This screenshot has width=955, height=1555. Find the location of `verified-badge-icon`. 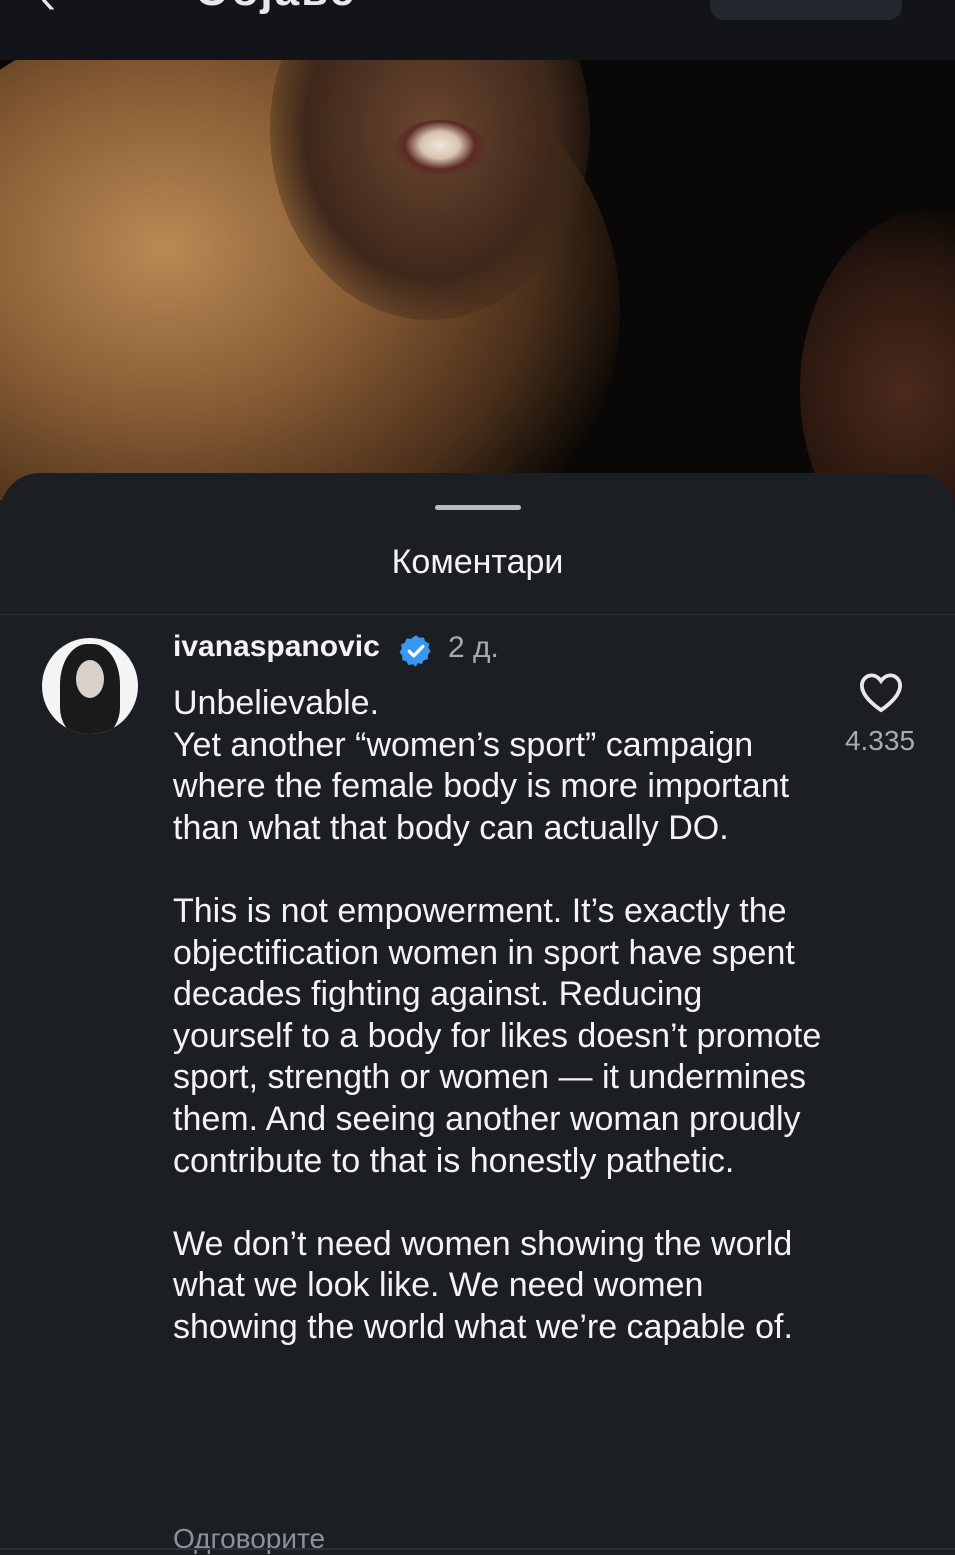

verified-badge-icon is located at coordinates (415, 651).